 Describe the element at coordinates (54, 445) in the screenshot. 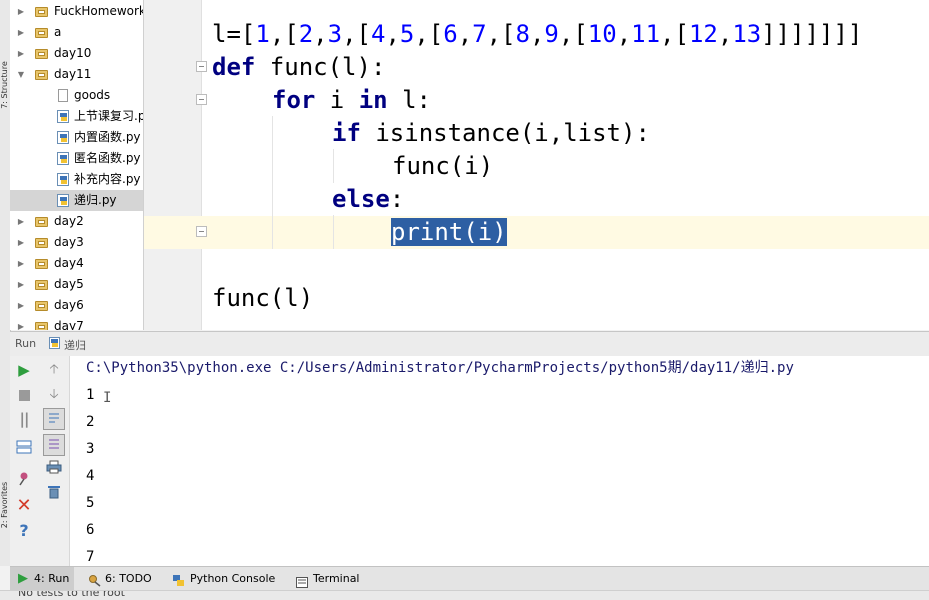

I see `scroll-to-end-icon` at that location.